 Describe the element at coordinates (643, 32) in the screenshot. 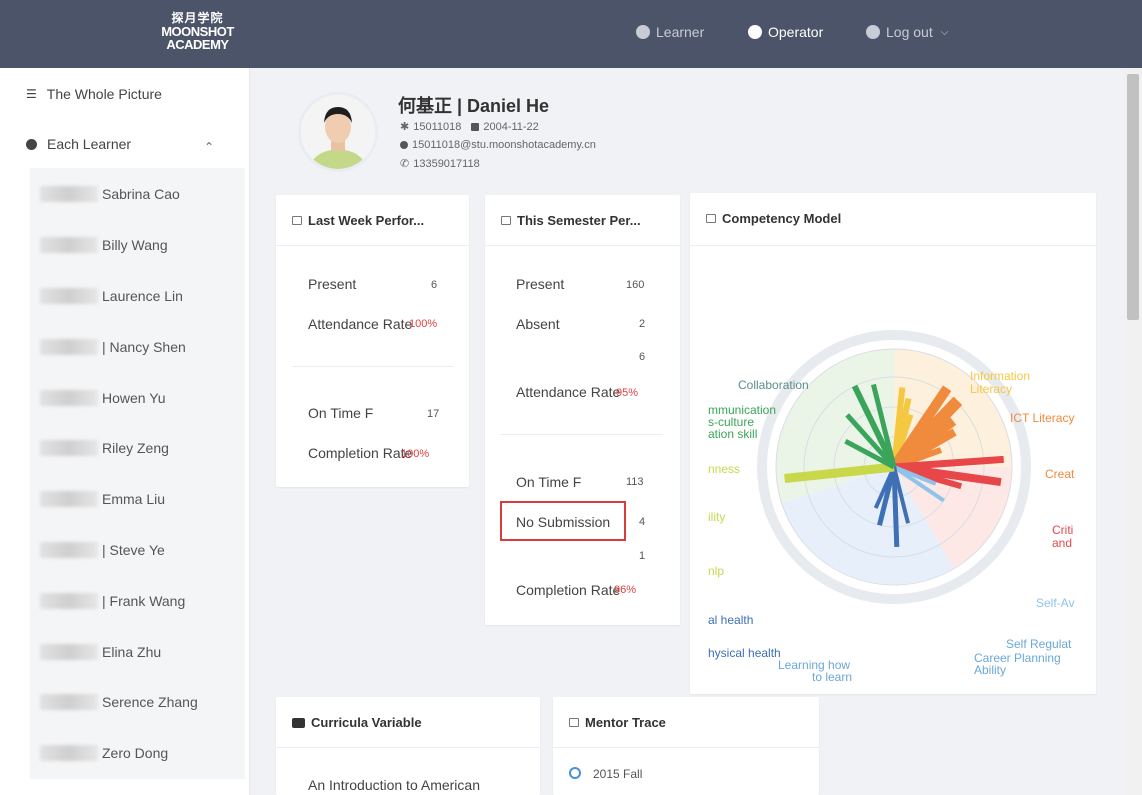

I see `compass-icon` at that location.